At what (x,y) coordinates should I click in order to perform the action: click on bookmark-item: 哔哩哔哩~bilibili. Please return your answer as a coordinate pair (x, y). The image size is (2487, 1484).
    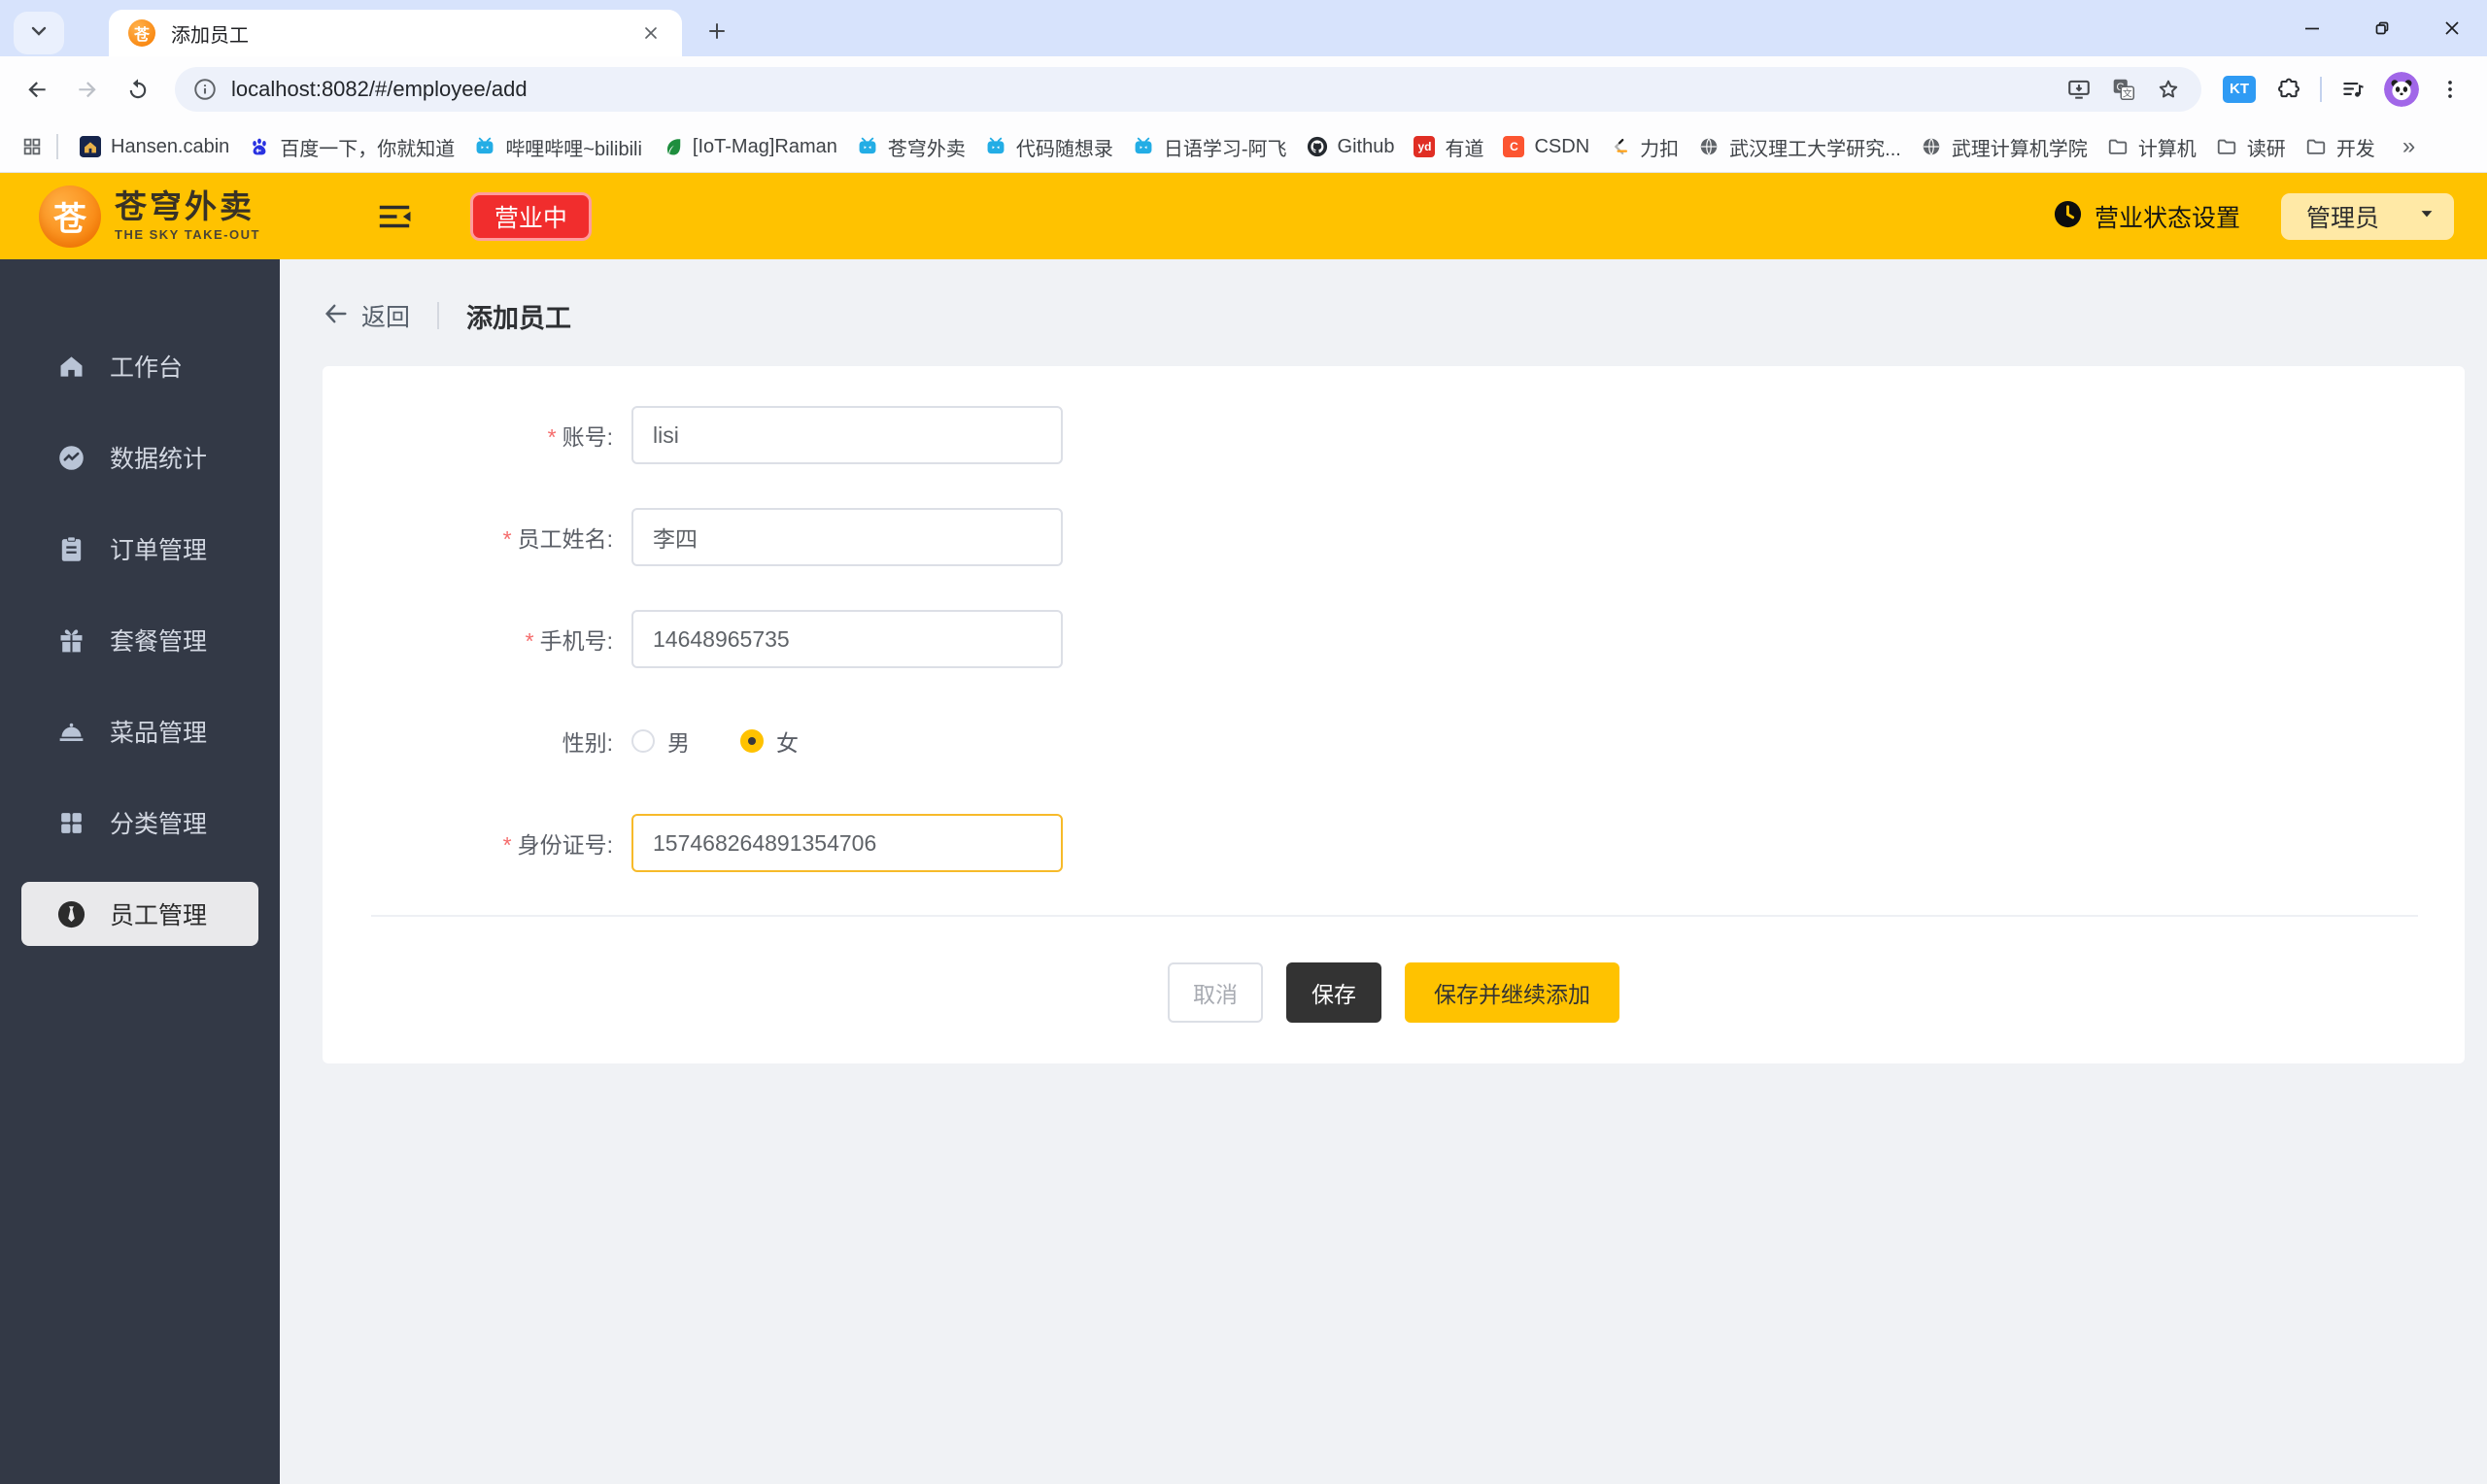
    Looking at the image, I should click on (558, 146).